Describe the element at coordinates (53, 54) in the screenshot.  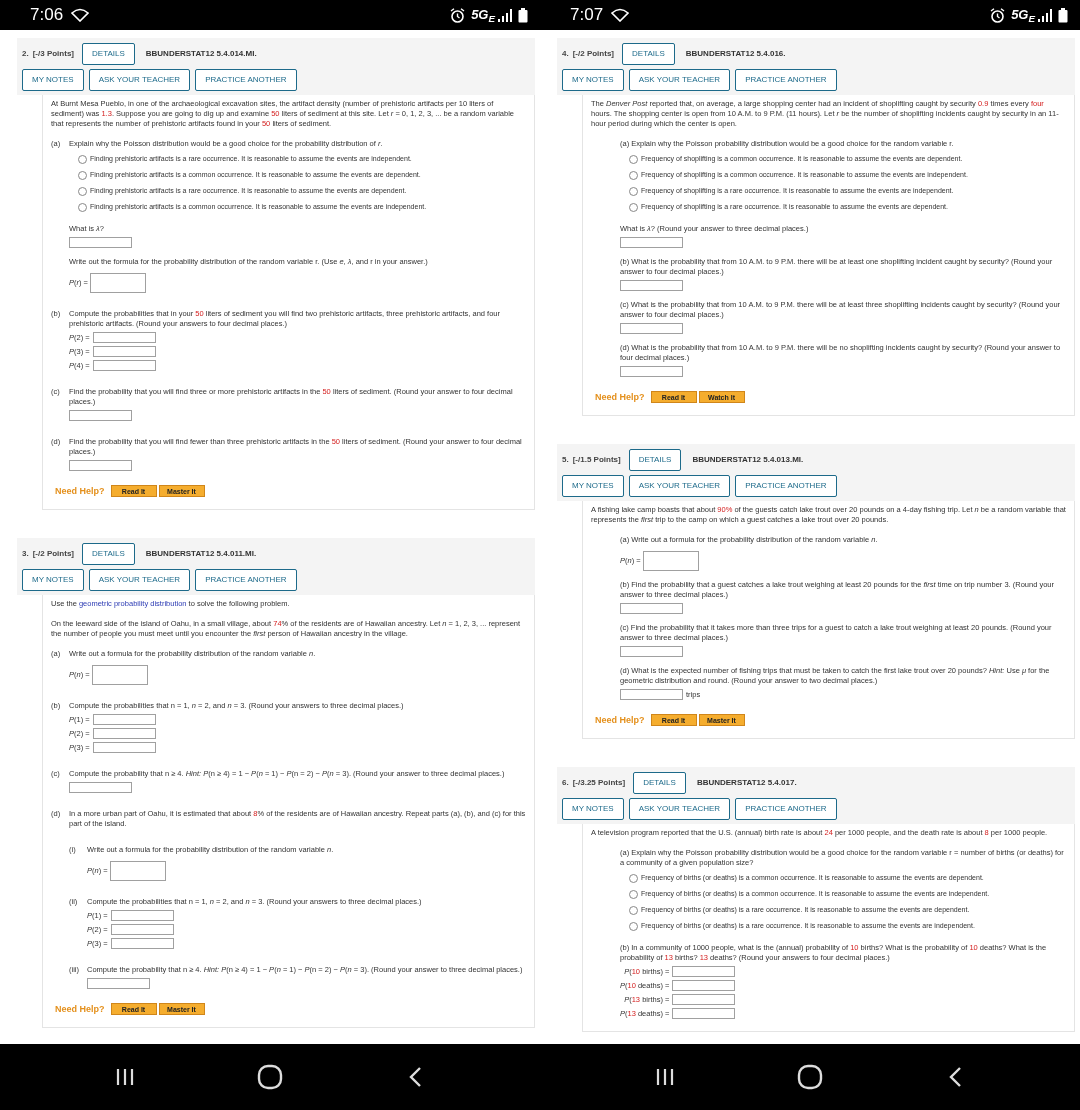
I see `points-label: [-/3 Points]` at that location.